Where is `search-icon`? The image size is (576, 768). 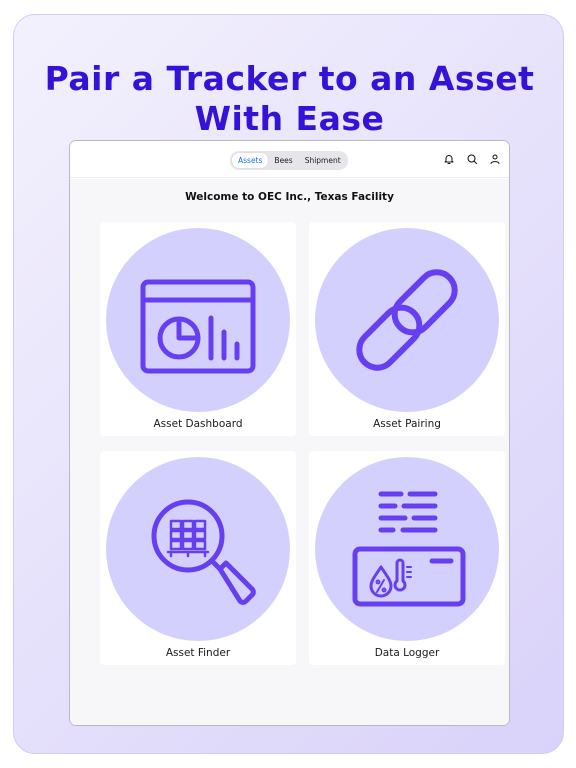 search-icon is located at coordinates (472, 159).